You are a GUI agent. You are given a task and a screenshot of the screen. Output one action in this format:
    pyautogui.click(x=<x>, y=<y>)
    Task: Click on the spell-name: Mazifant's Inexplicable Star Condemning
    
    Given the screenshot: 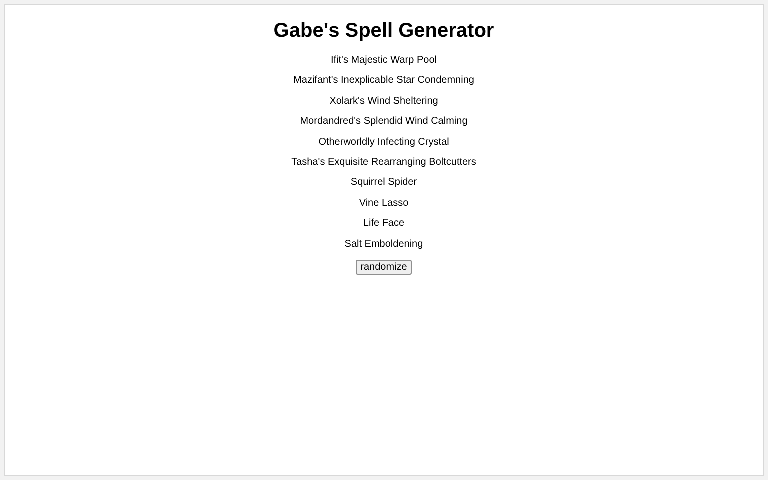 What is the action you would take?
    pyautogui.click(x=384, y=81)
    